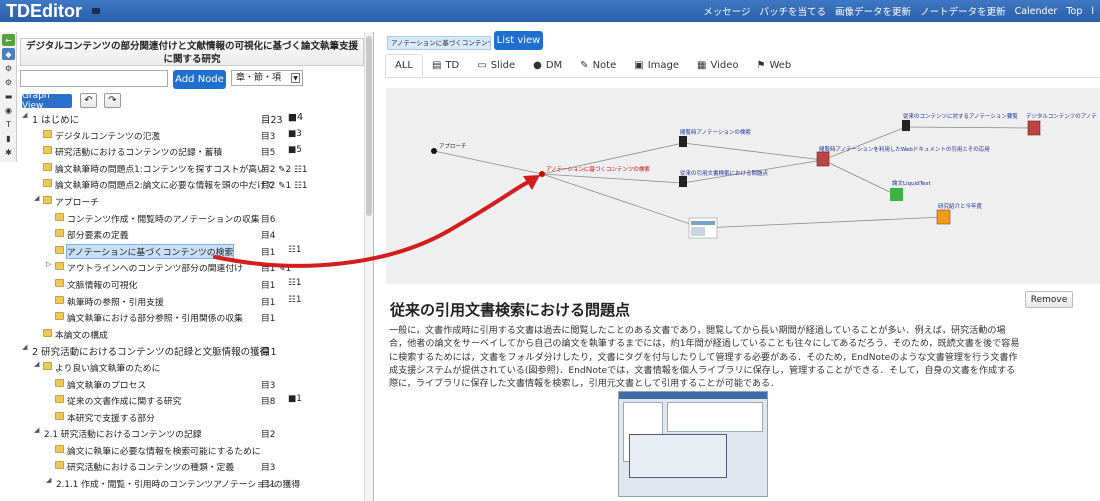 The width and height of the screenshot is (1100, 501). I want to click on tree-row: 論文執筆時の問題点1:コンテンツを探すコストが高い 目2 ✎2 ☷1, so click(193, 168).